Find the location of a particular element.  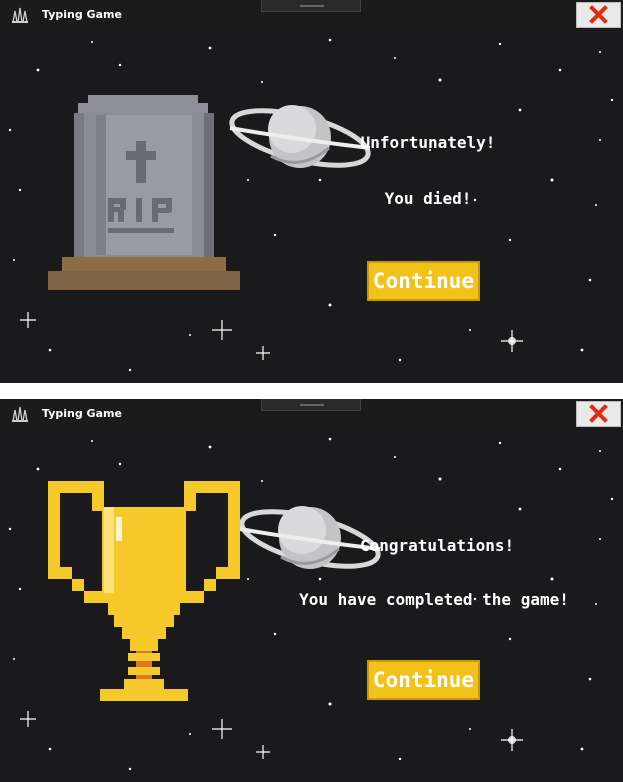

trophy-icon is located at coordinates (144, 591).